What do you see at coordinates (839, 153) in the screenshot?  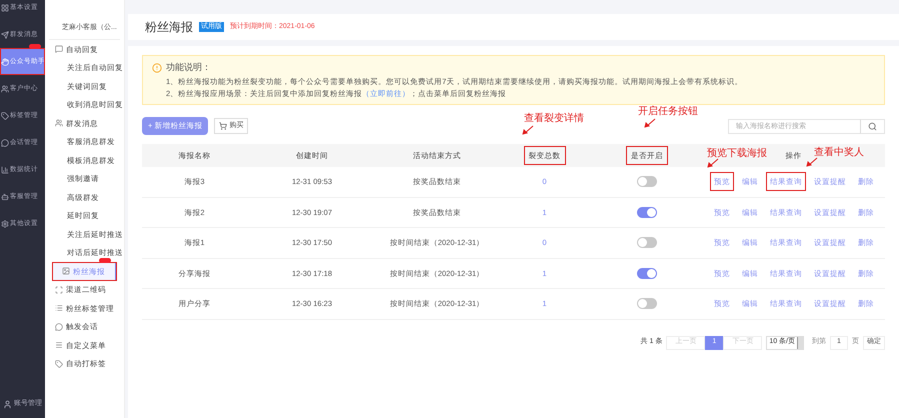 I see `annotation-text: 查看中奖人` at bounding box center [839, 153].